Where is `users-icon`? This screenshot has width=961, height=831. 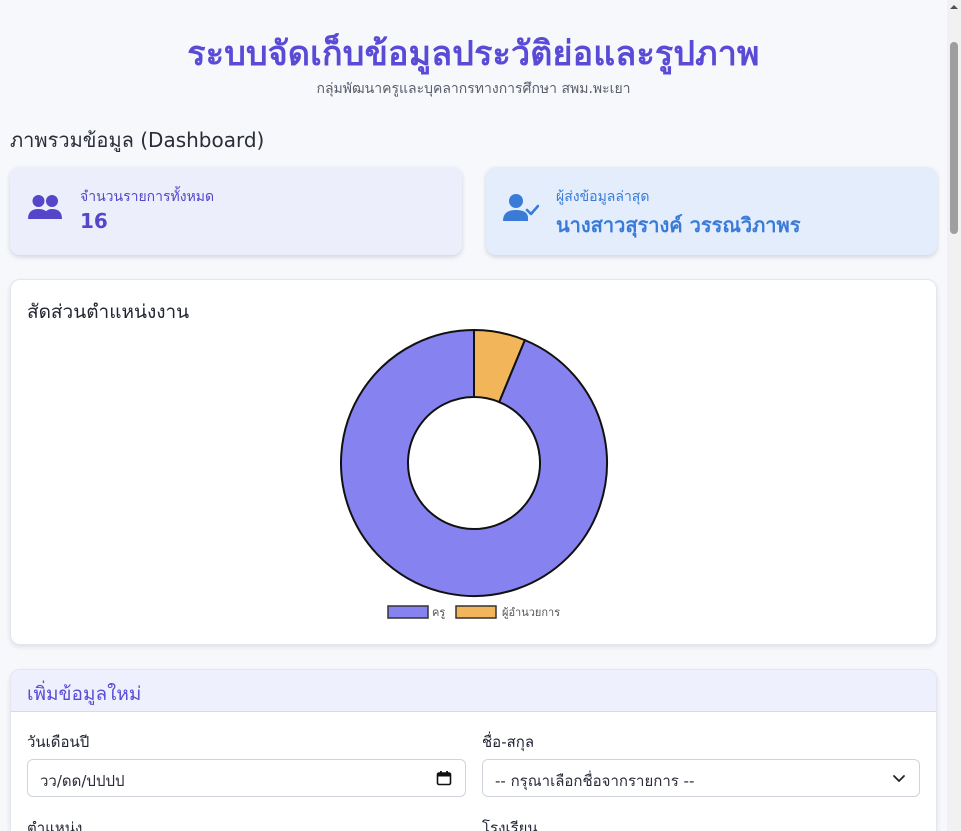
users-icon is located at coordinates (45, 207).